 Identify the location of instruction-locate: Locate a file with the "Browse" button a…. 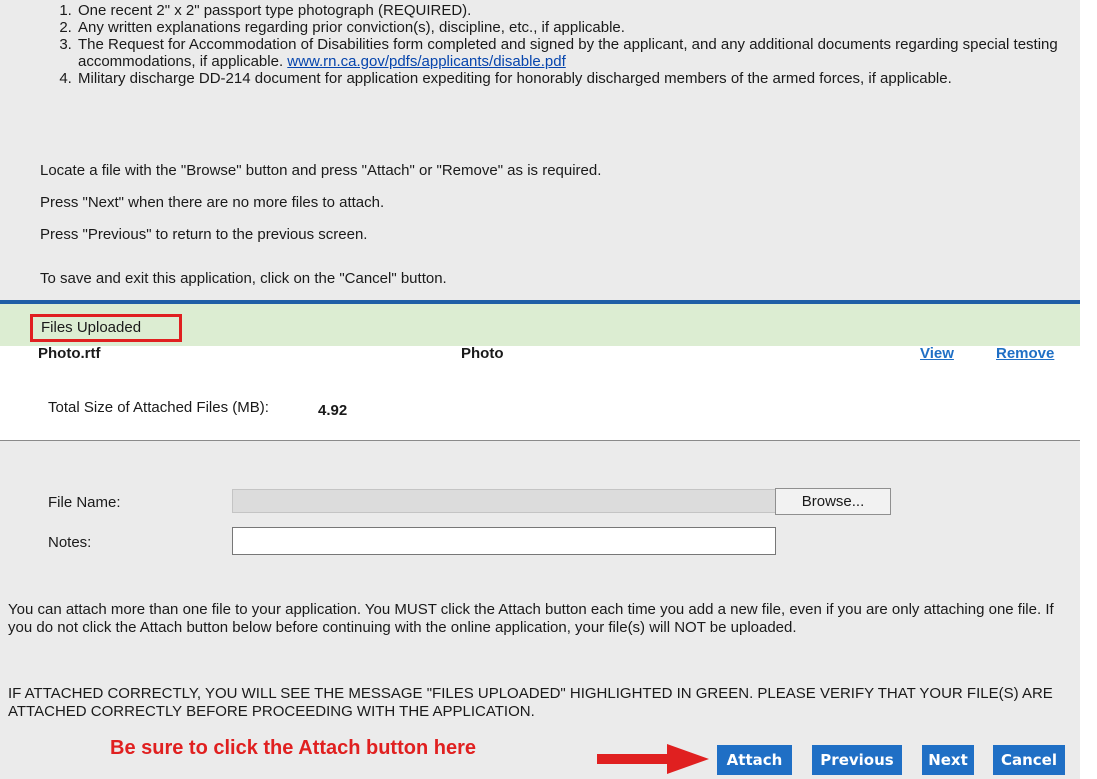
(321, 170).